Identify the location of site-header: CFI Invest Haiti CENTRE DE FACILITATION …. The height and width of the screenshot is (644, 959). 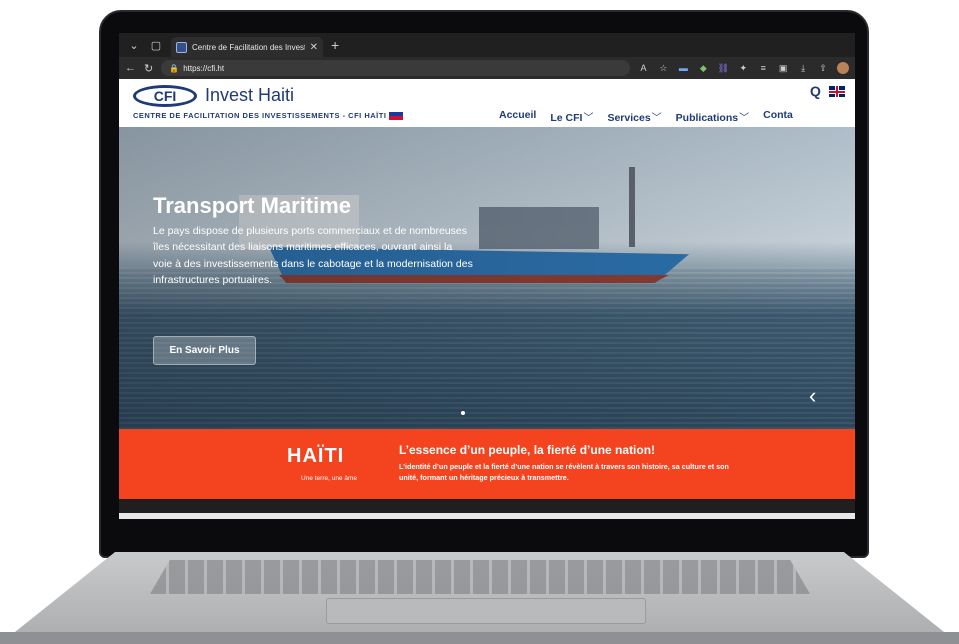
(487, 103).